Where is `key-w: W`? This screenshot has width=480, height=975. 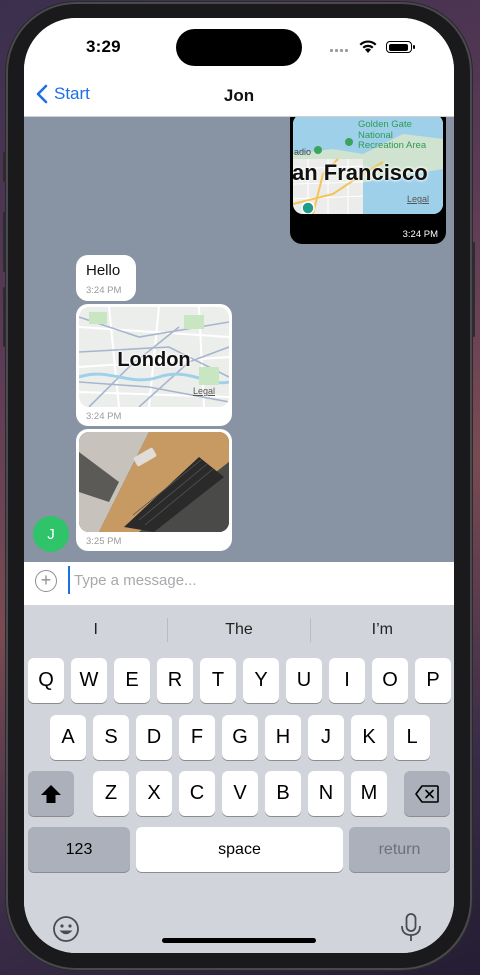
key-w: W is located at coordinates (89, 680).